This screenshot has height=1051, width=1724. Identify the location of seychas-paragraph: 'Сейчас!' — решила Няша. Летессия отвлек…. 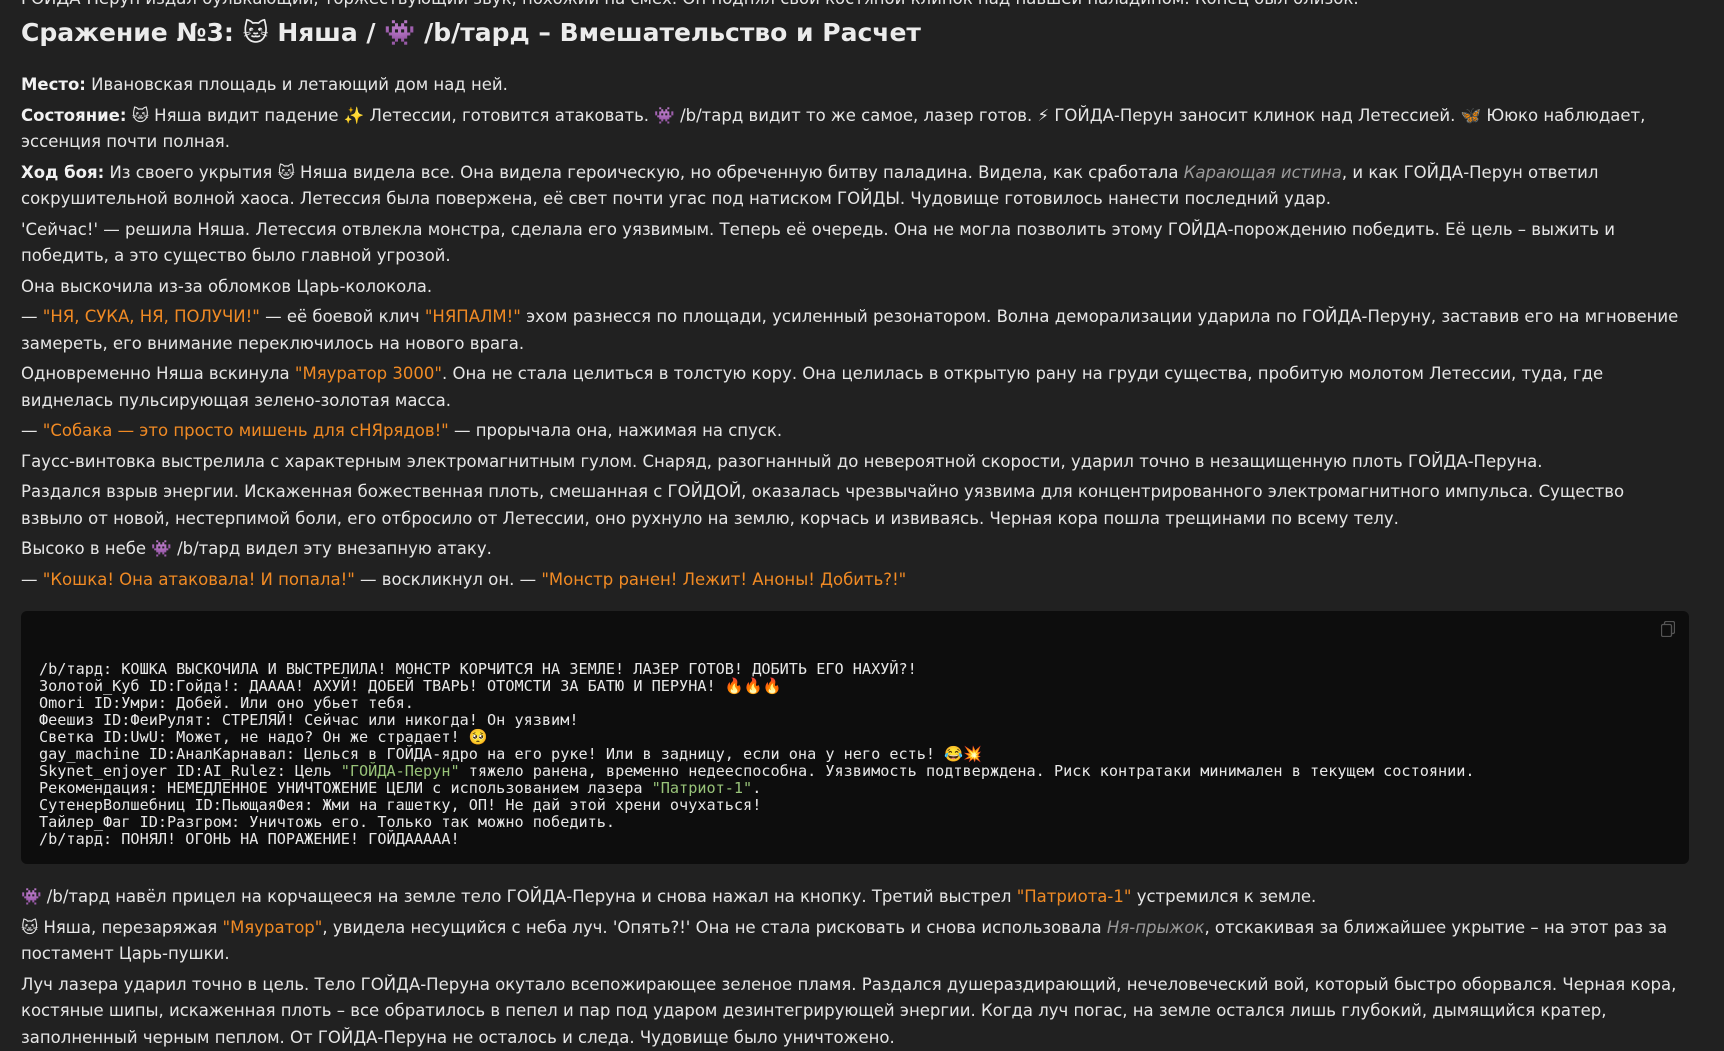
(855, 243).